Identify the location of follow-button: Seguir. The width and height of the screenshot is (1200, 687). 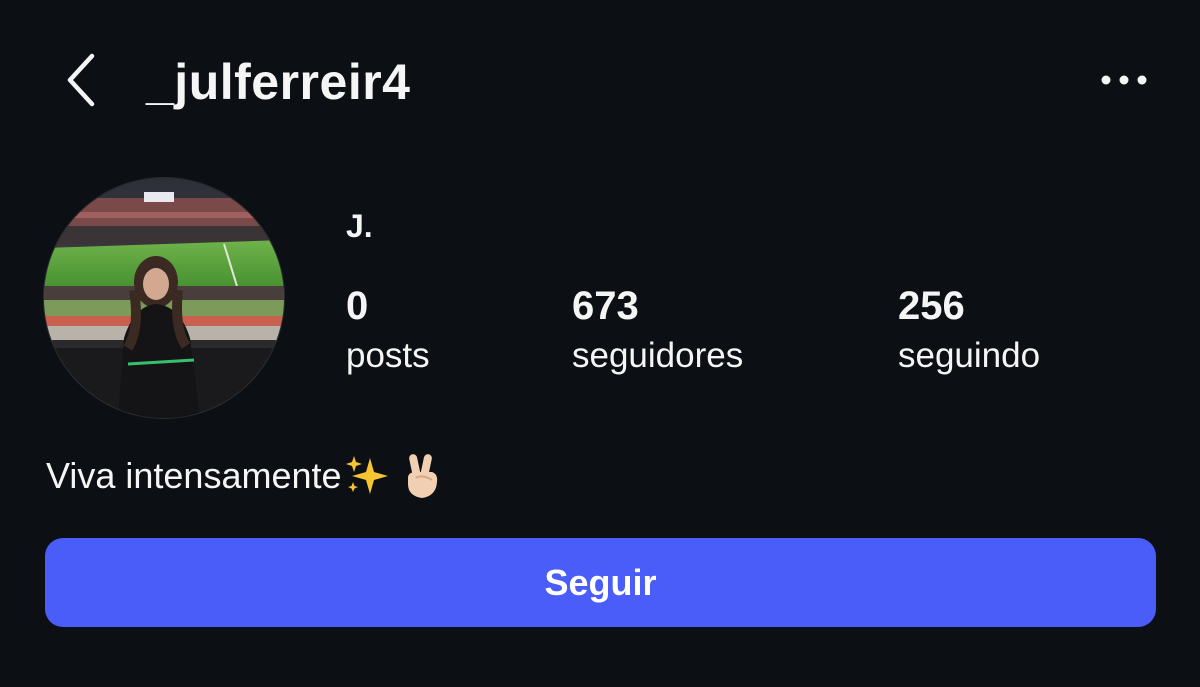
(600, 582).